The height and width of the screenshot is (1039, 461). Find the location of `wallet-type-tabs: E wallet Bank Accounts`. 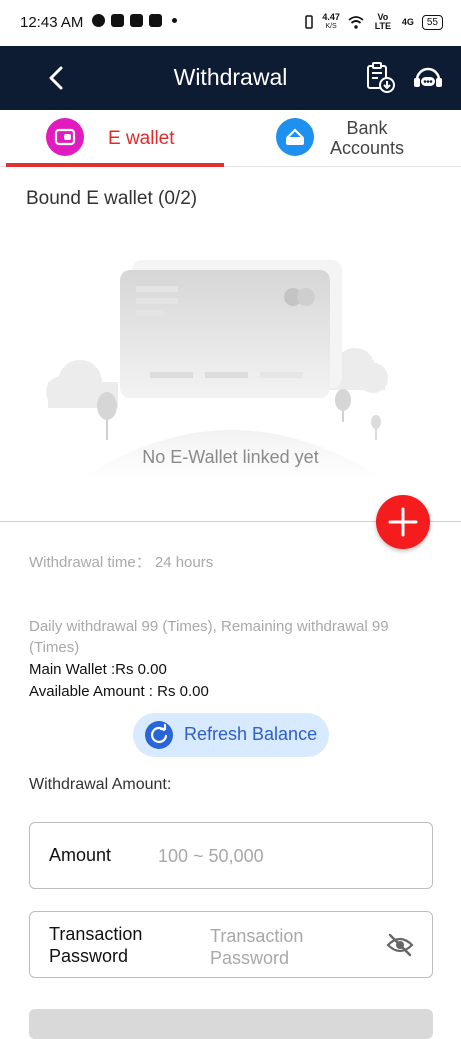

wallet-type-tabs: E wallet Bank Accounts is located at coordinates (230, 138).